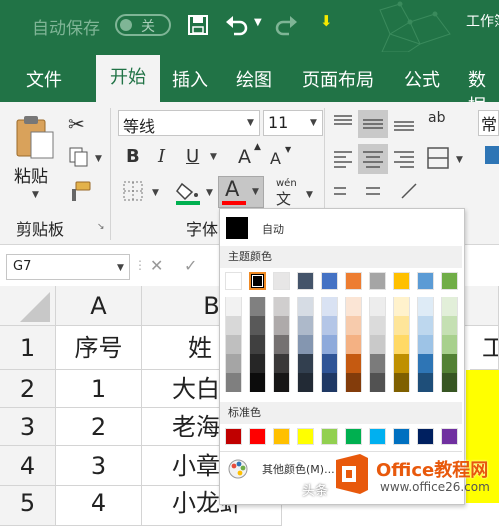 The height and width of the screenshot is (526, 499). I want to click on wrap-text-button: ab, so click(436, 118).